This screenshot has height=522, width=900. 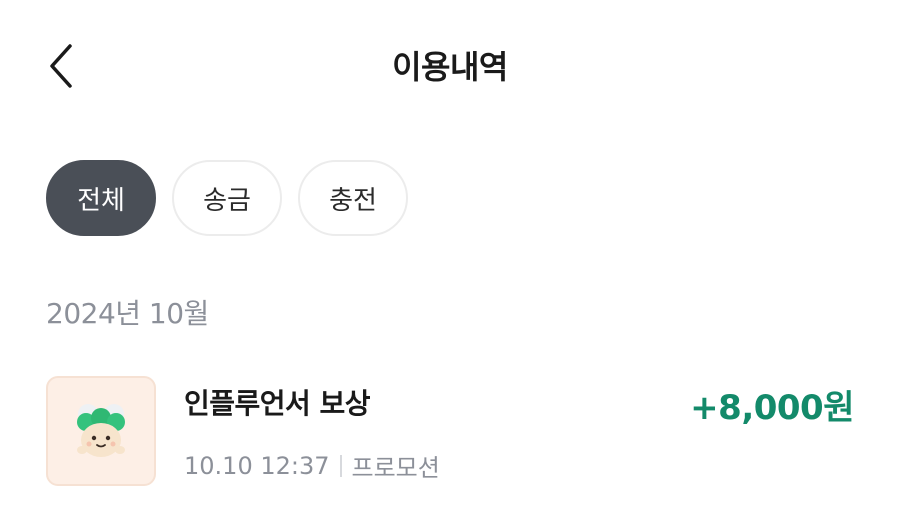 I want to click on filter-chips: 전체 송금 충전, so click(x=227, y=198).